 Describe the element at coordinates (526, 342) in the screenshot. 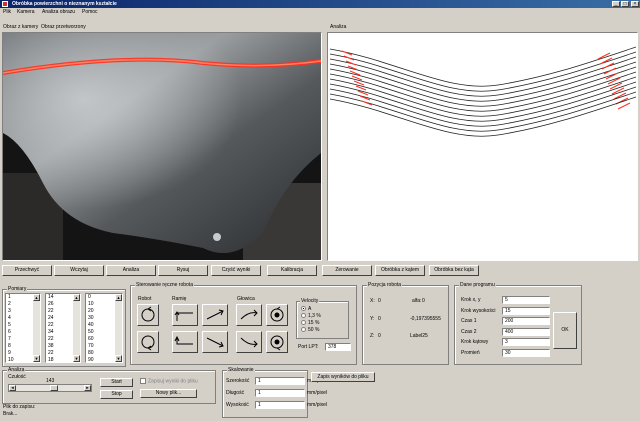

I see `program-field-input: 3` at that location.